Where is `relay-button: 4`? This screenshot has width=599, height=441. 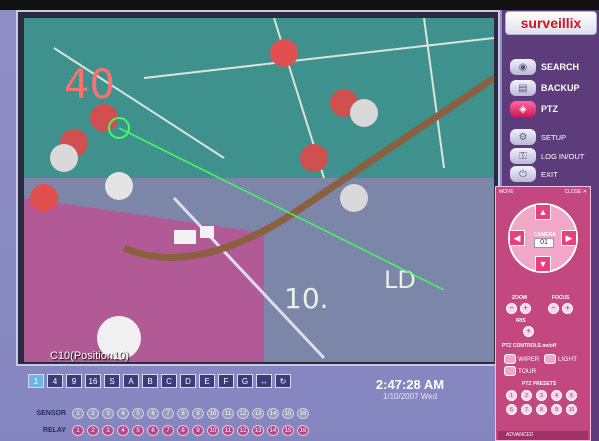 relay-button: 4 is located at coordinates (123, 430).